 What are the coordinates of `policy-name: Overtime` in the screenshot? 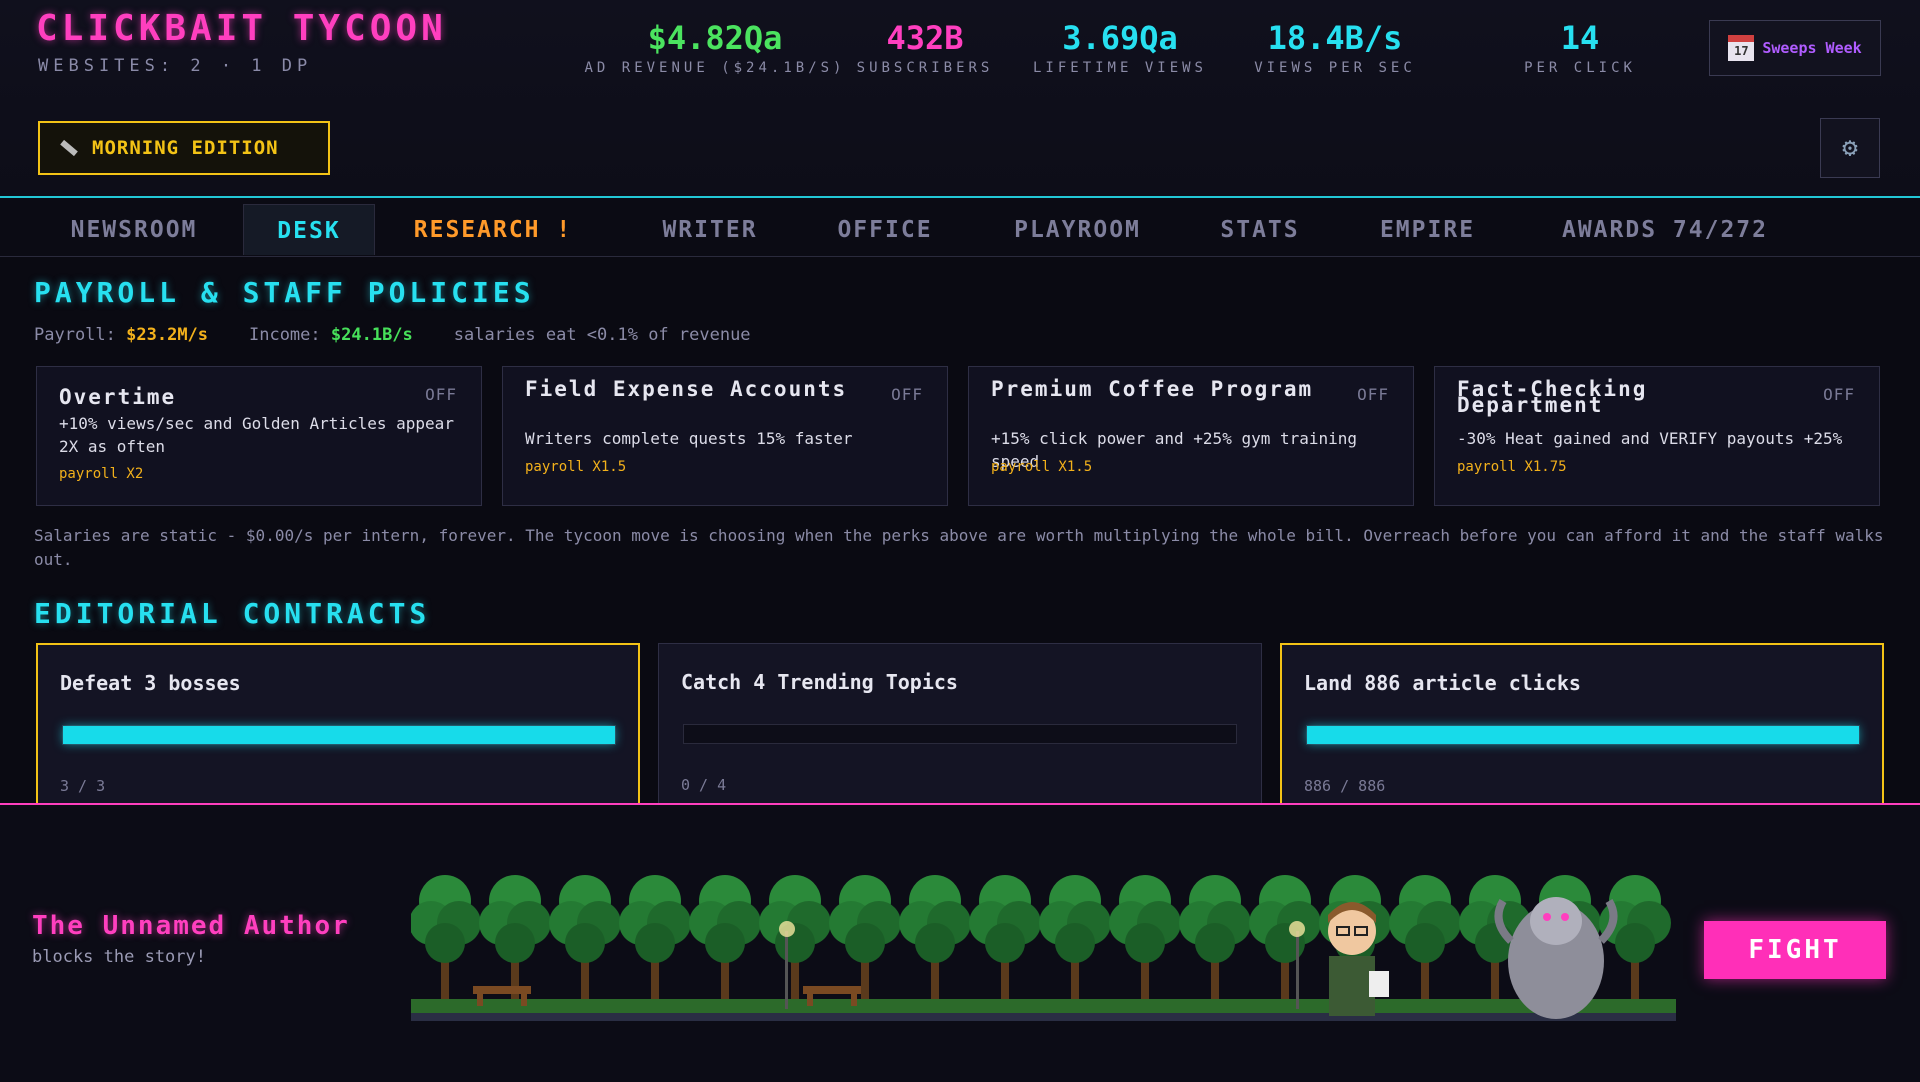 It's located at (118, 397).